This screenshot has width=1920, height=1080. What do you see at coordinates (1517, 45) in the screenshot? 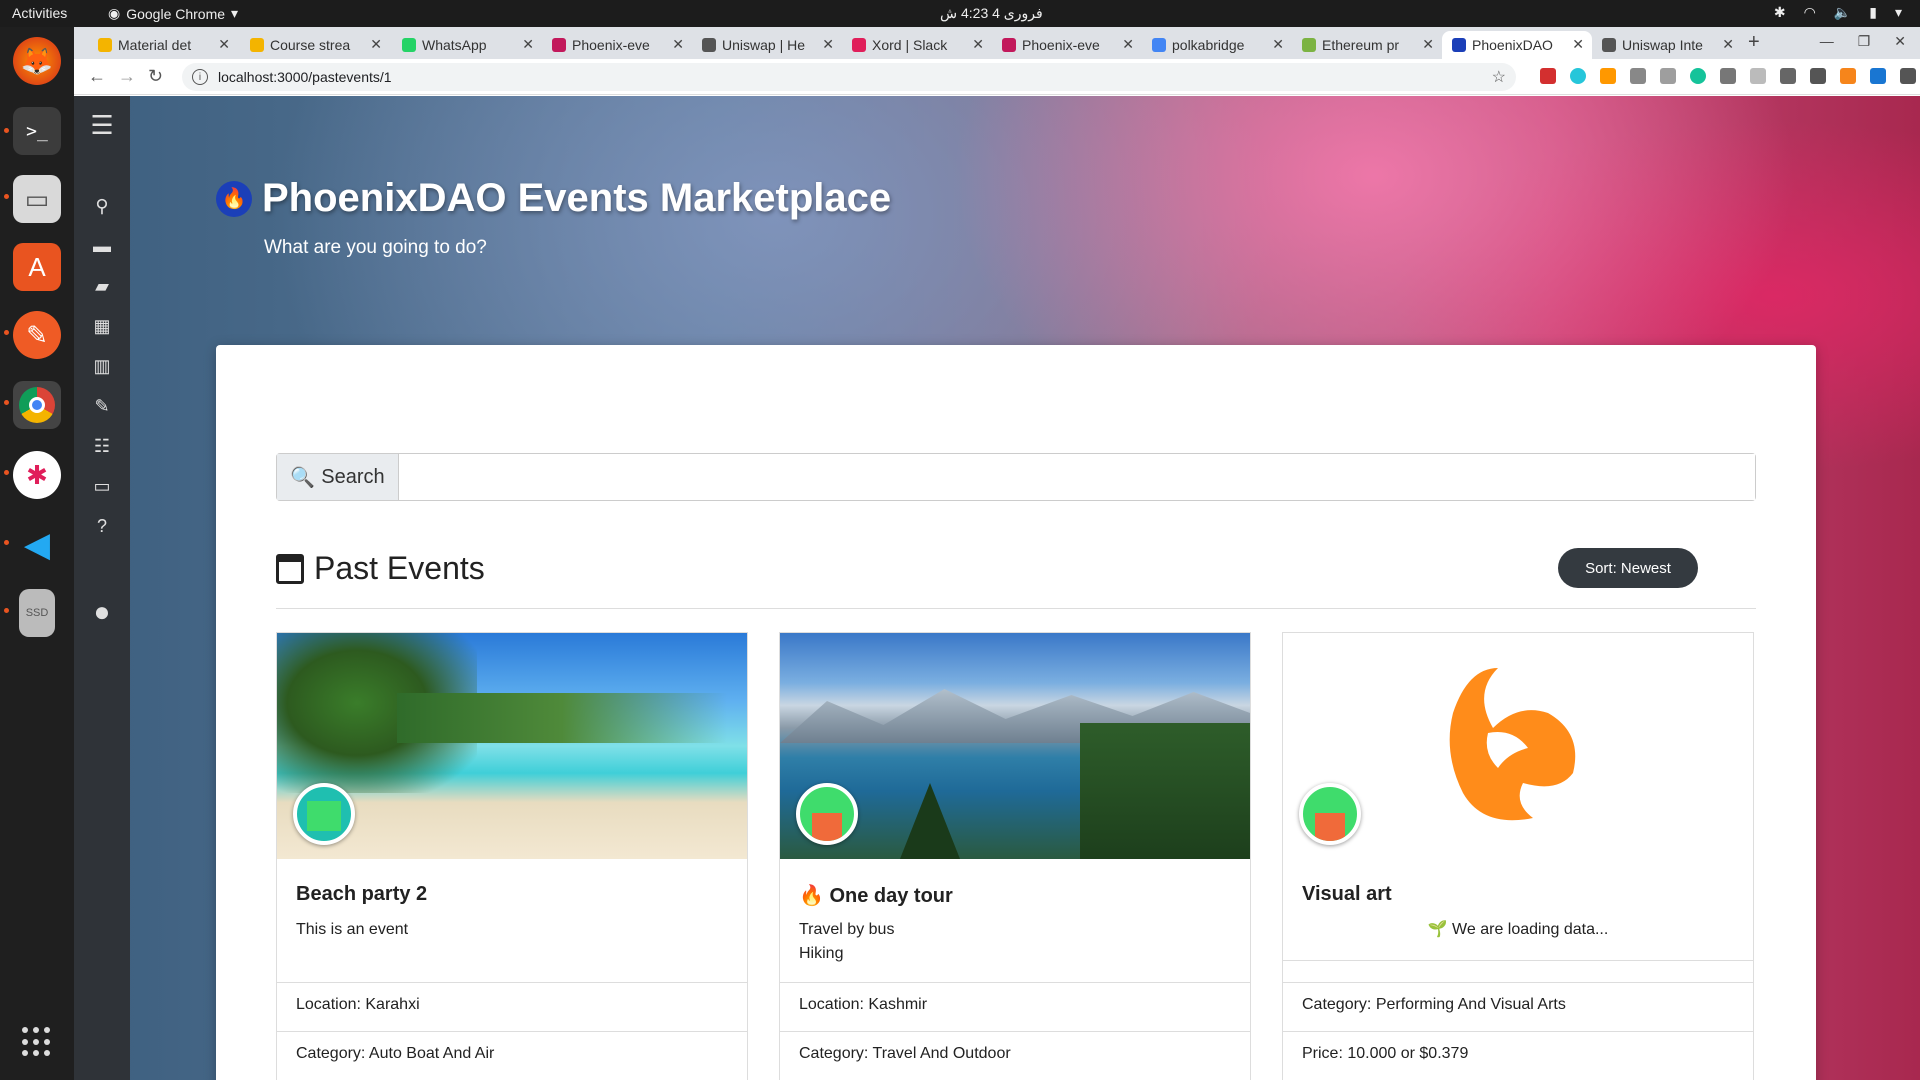
I see `tab-9-active: PhoenixDAO ✕` at bounding box center [1517, 45].